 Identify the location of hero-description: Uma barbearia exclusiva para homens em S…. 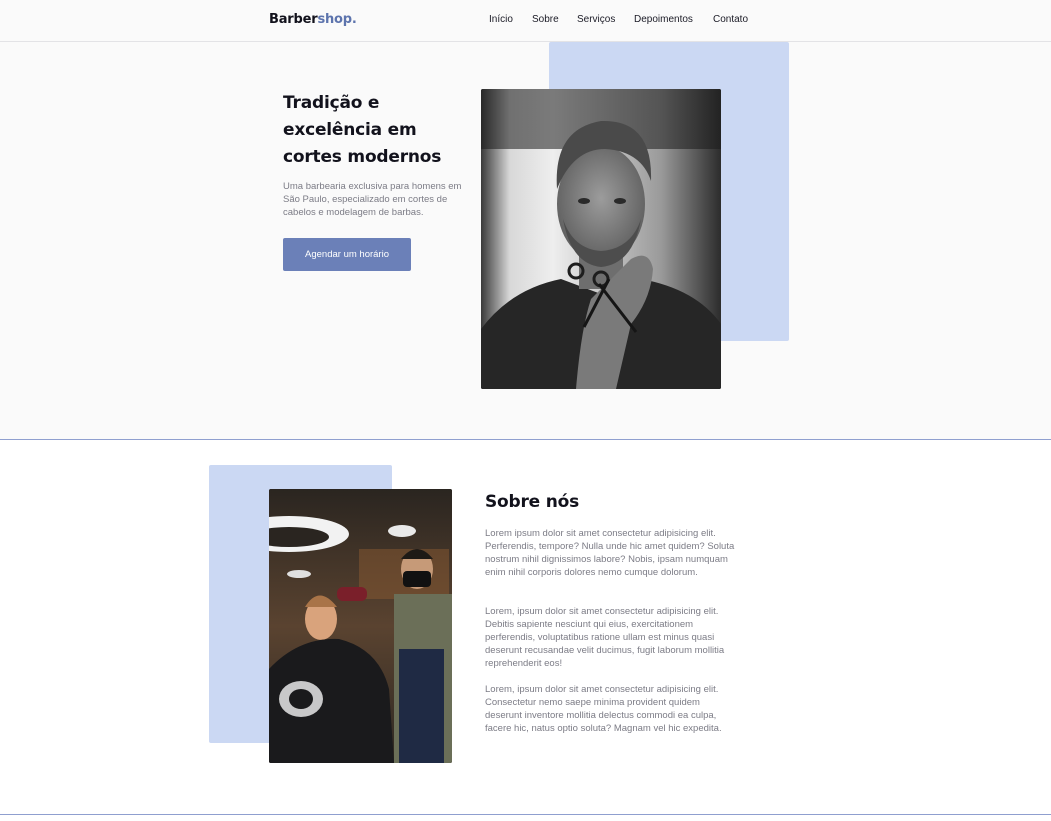
(372, 199).